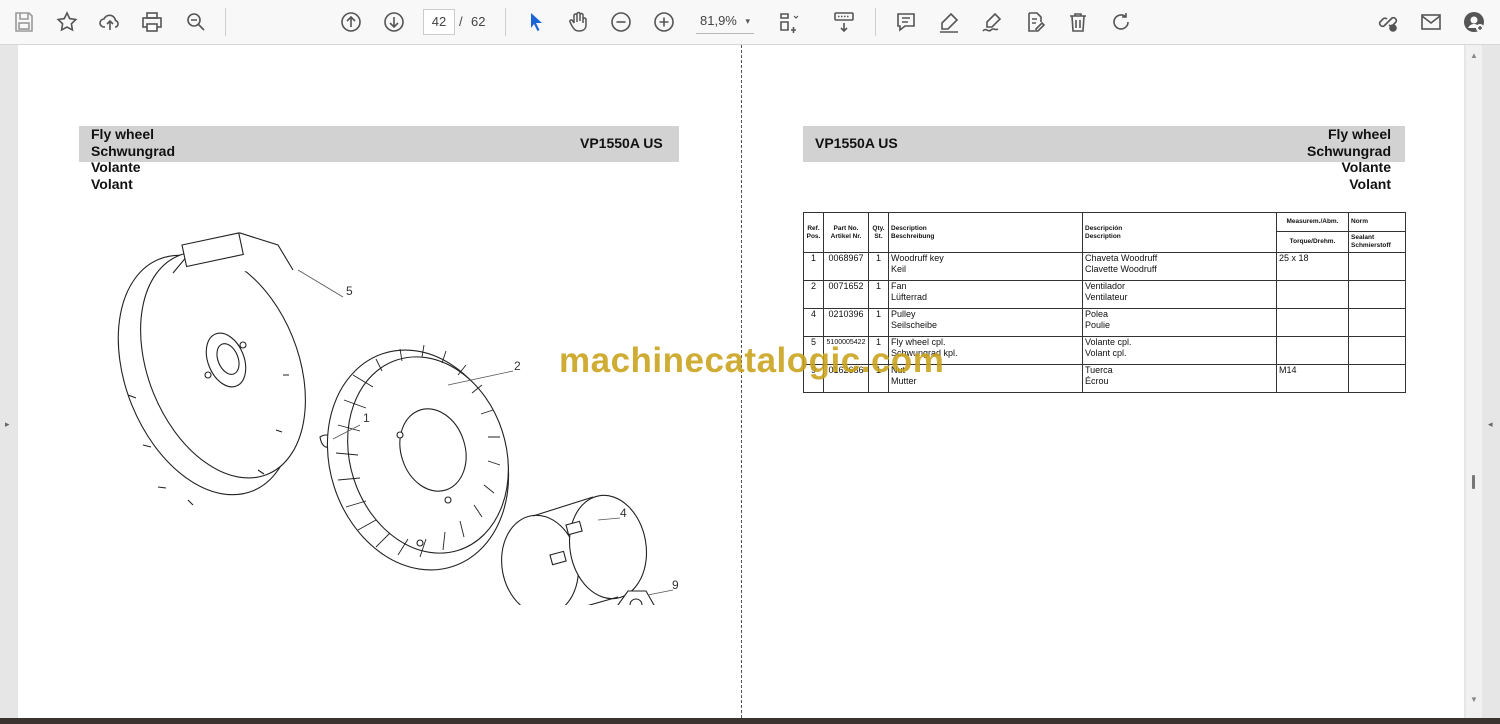 This screenshot has width=1500, height=724. Describe the element at coordinates (574, 549) in the screenshot. I see `pulley-part` at that location.